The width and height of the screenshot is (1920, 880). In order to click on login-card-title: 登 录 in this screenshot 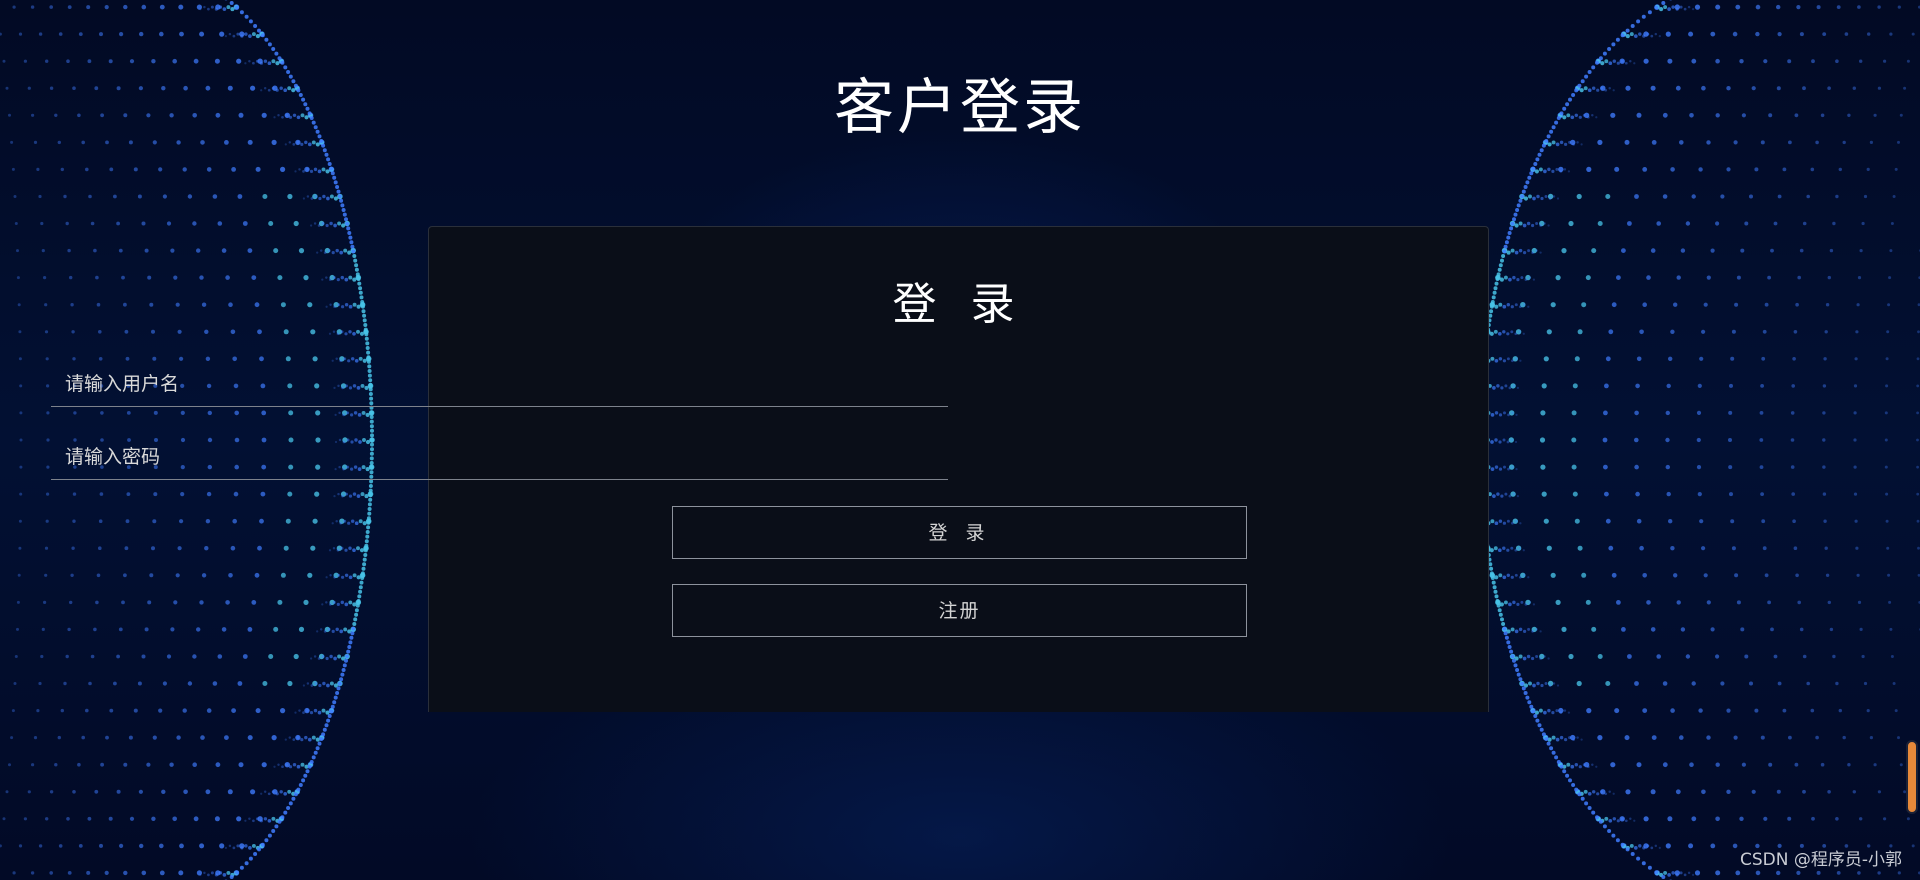, I will do `click(958, 304)`.